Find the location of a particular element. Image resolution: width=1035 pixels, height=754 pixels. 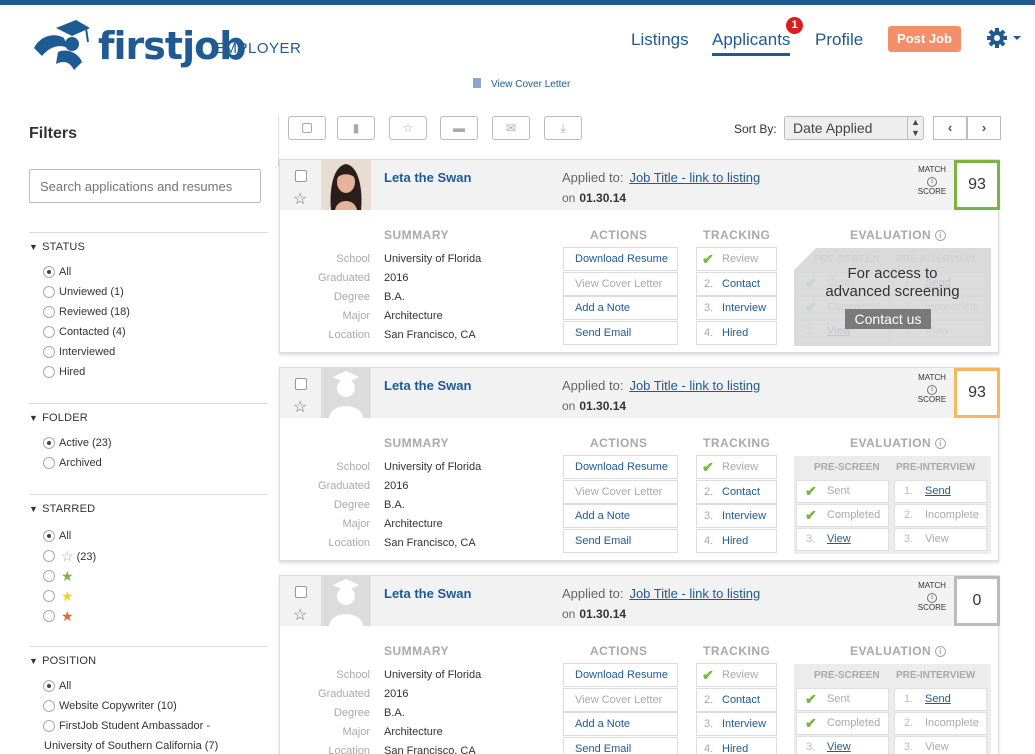

logo: firstjob EMPLOYER is located at coordinates (164, 46).